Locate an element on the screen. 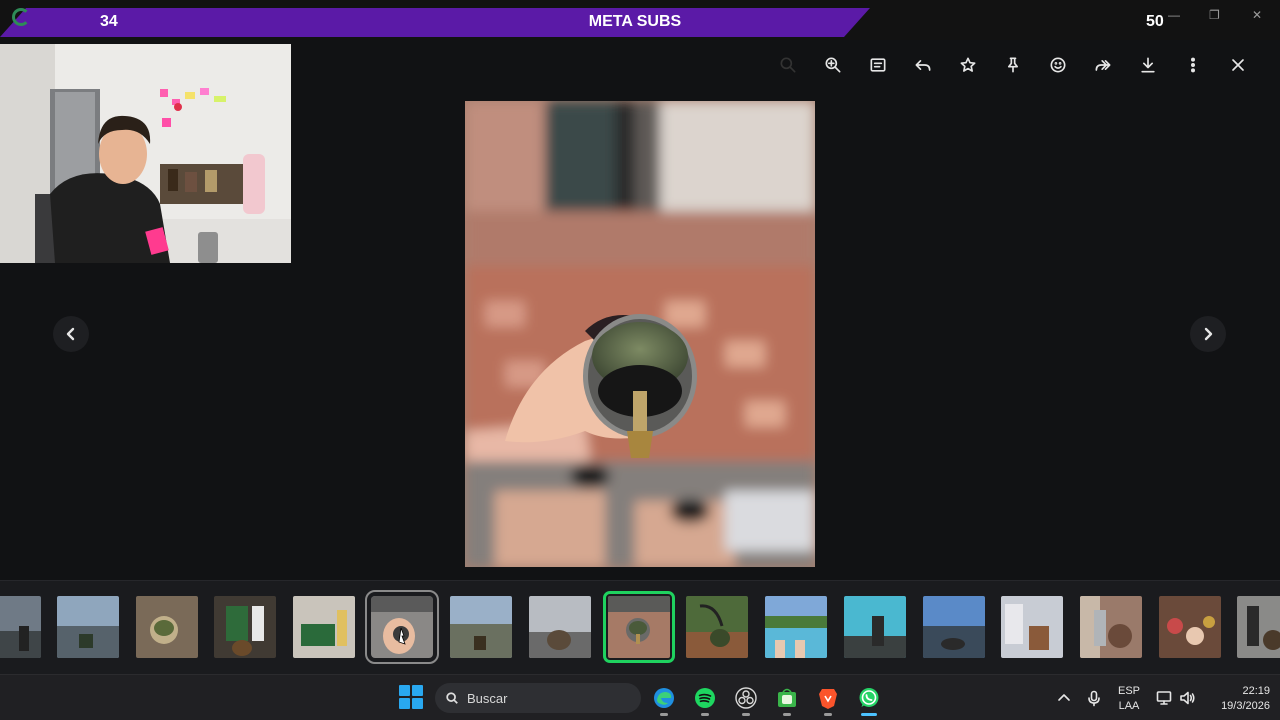 The image size is (1280, 720). meta-goal-count: 50 is located at coordinates (1155, 21).